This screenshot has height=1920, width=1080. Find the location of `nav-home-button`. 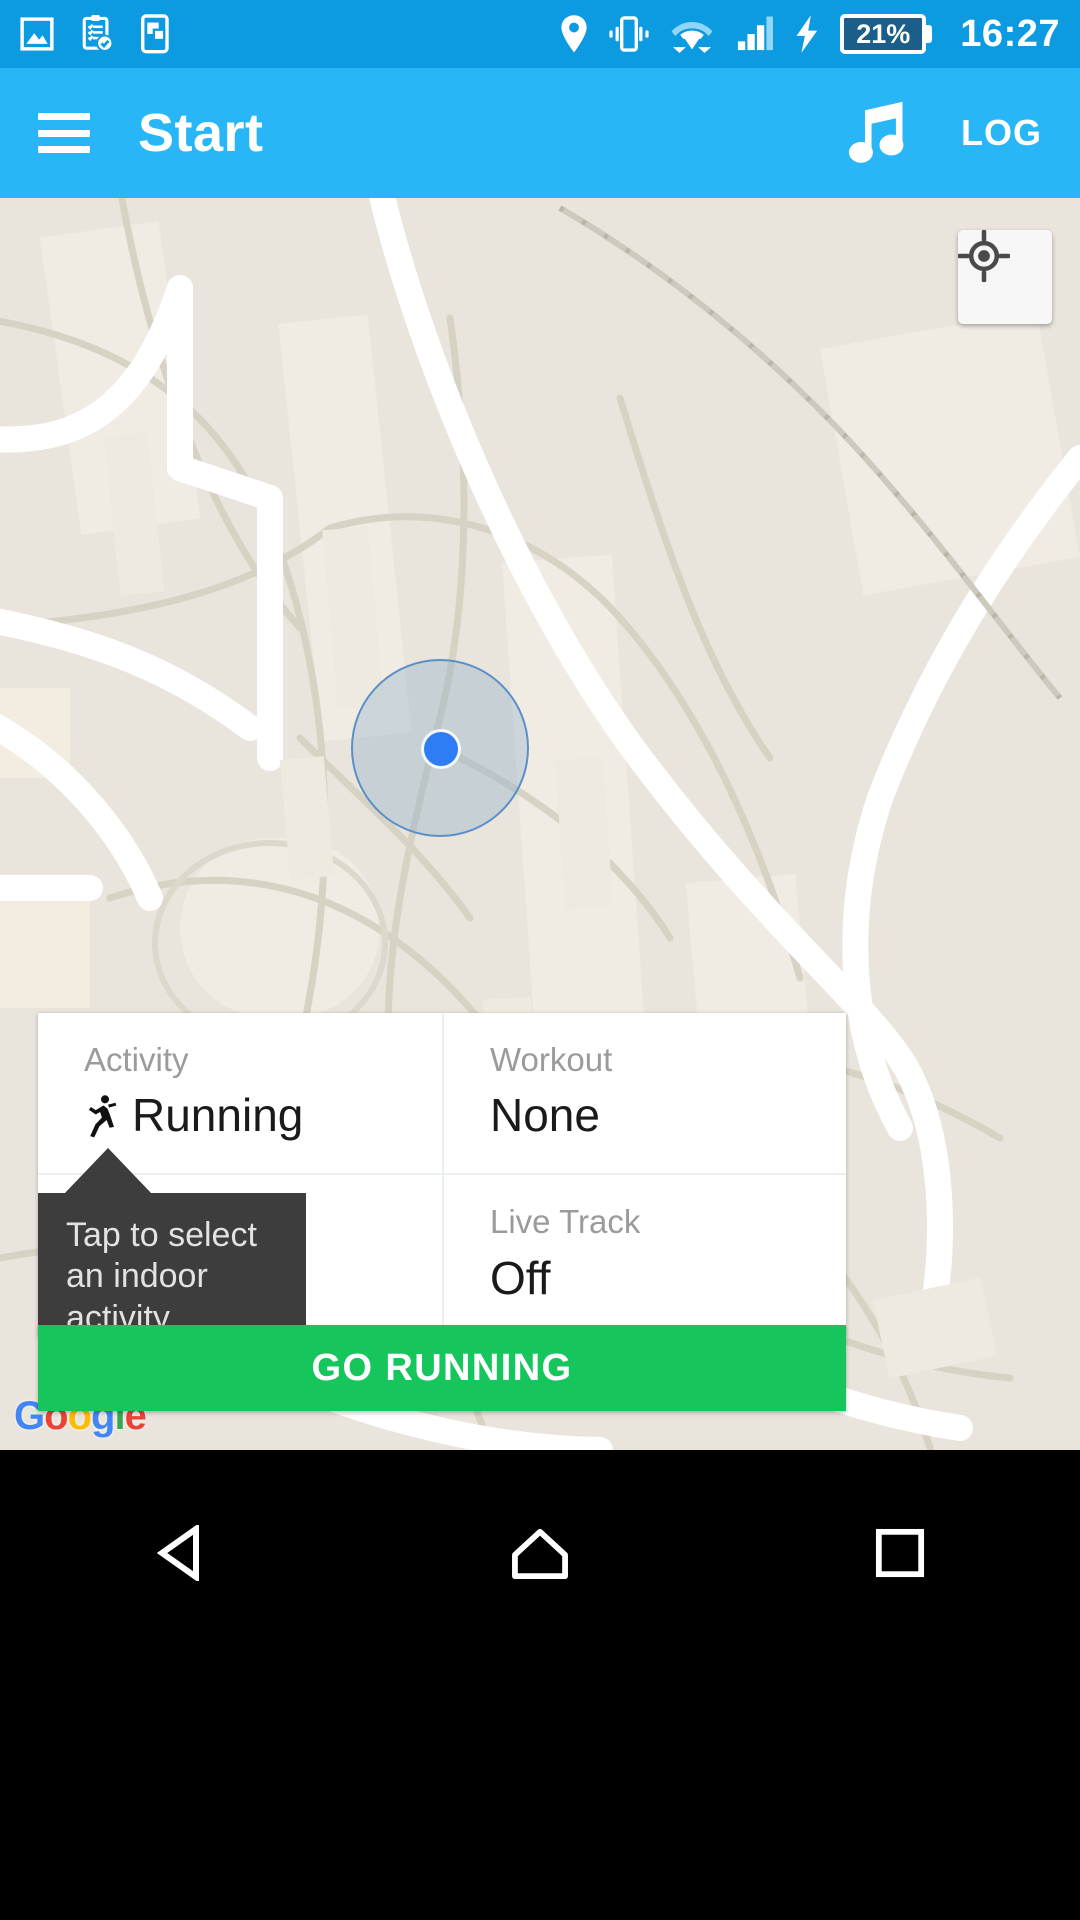

nav-home-button is located at coordinates (540, 1553).